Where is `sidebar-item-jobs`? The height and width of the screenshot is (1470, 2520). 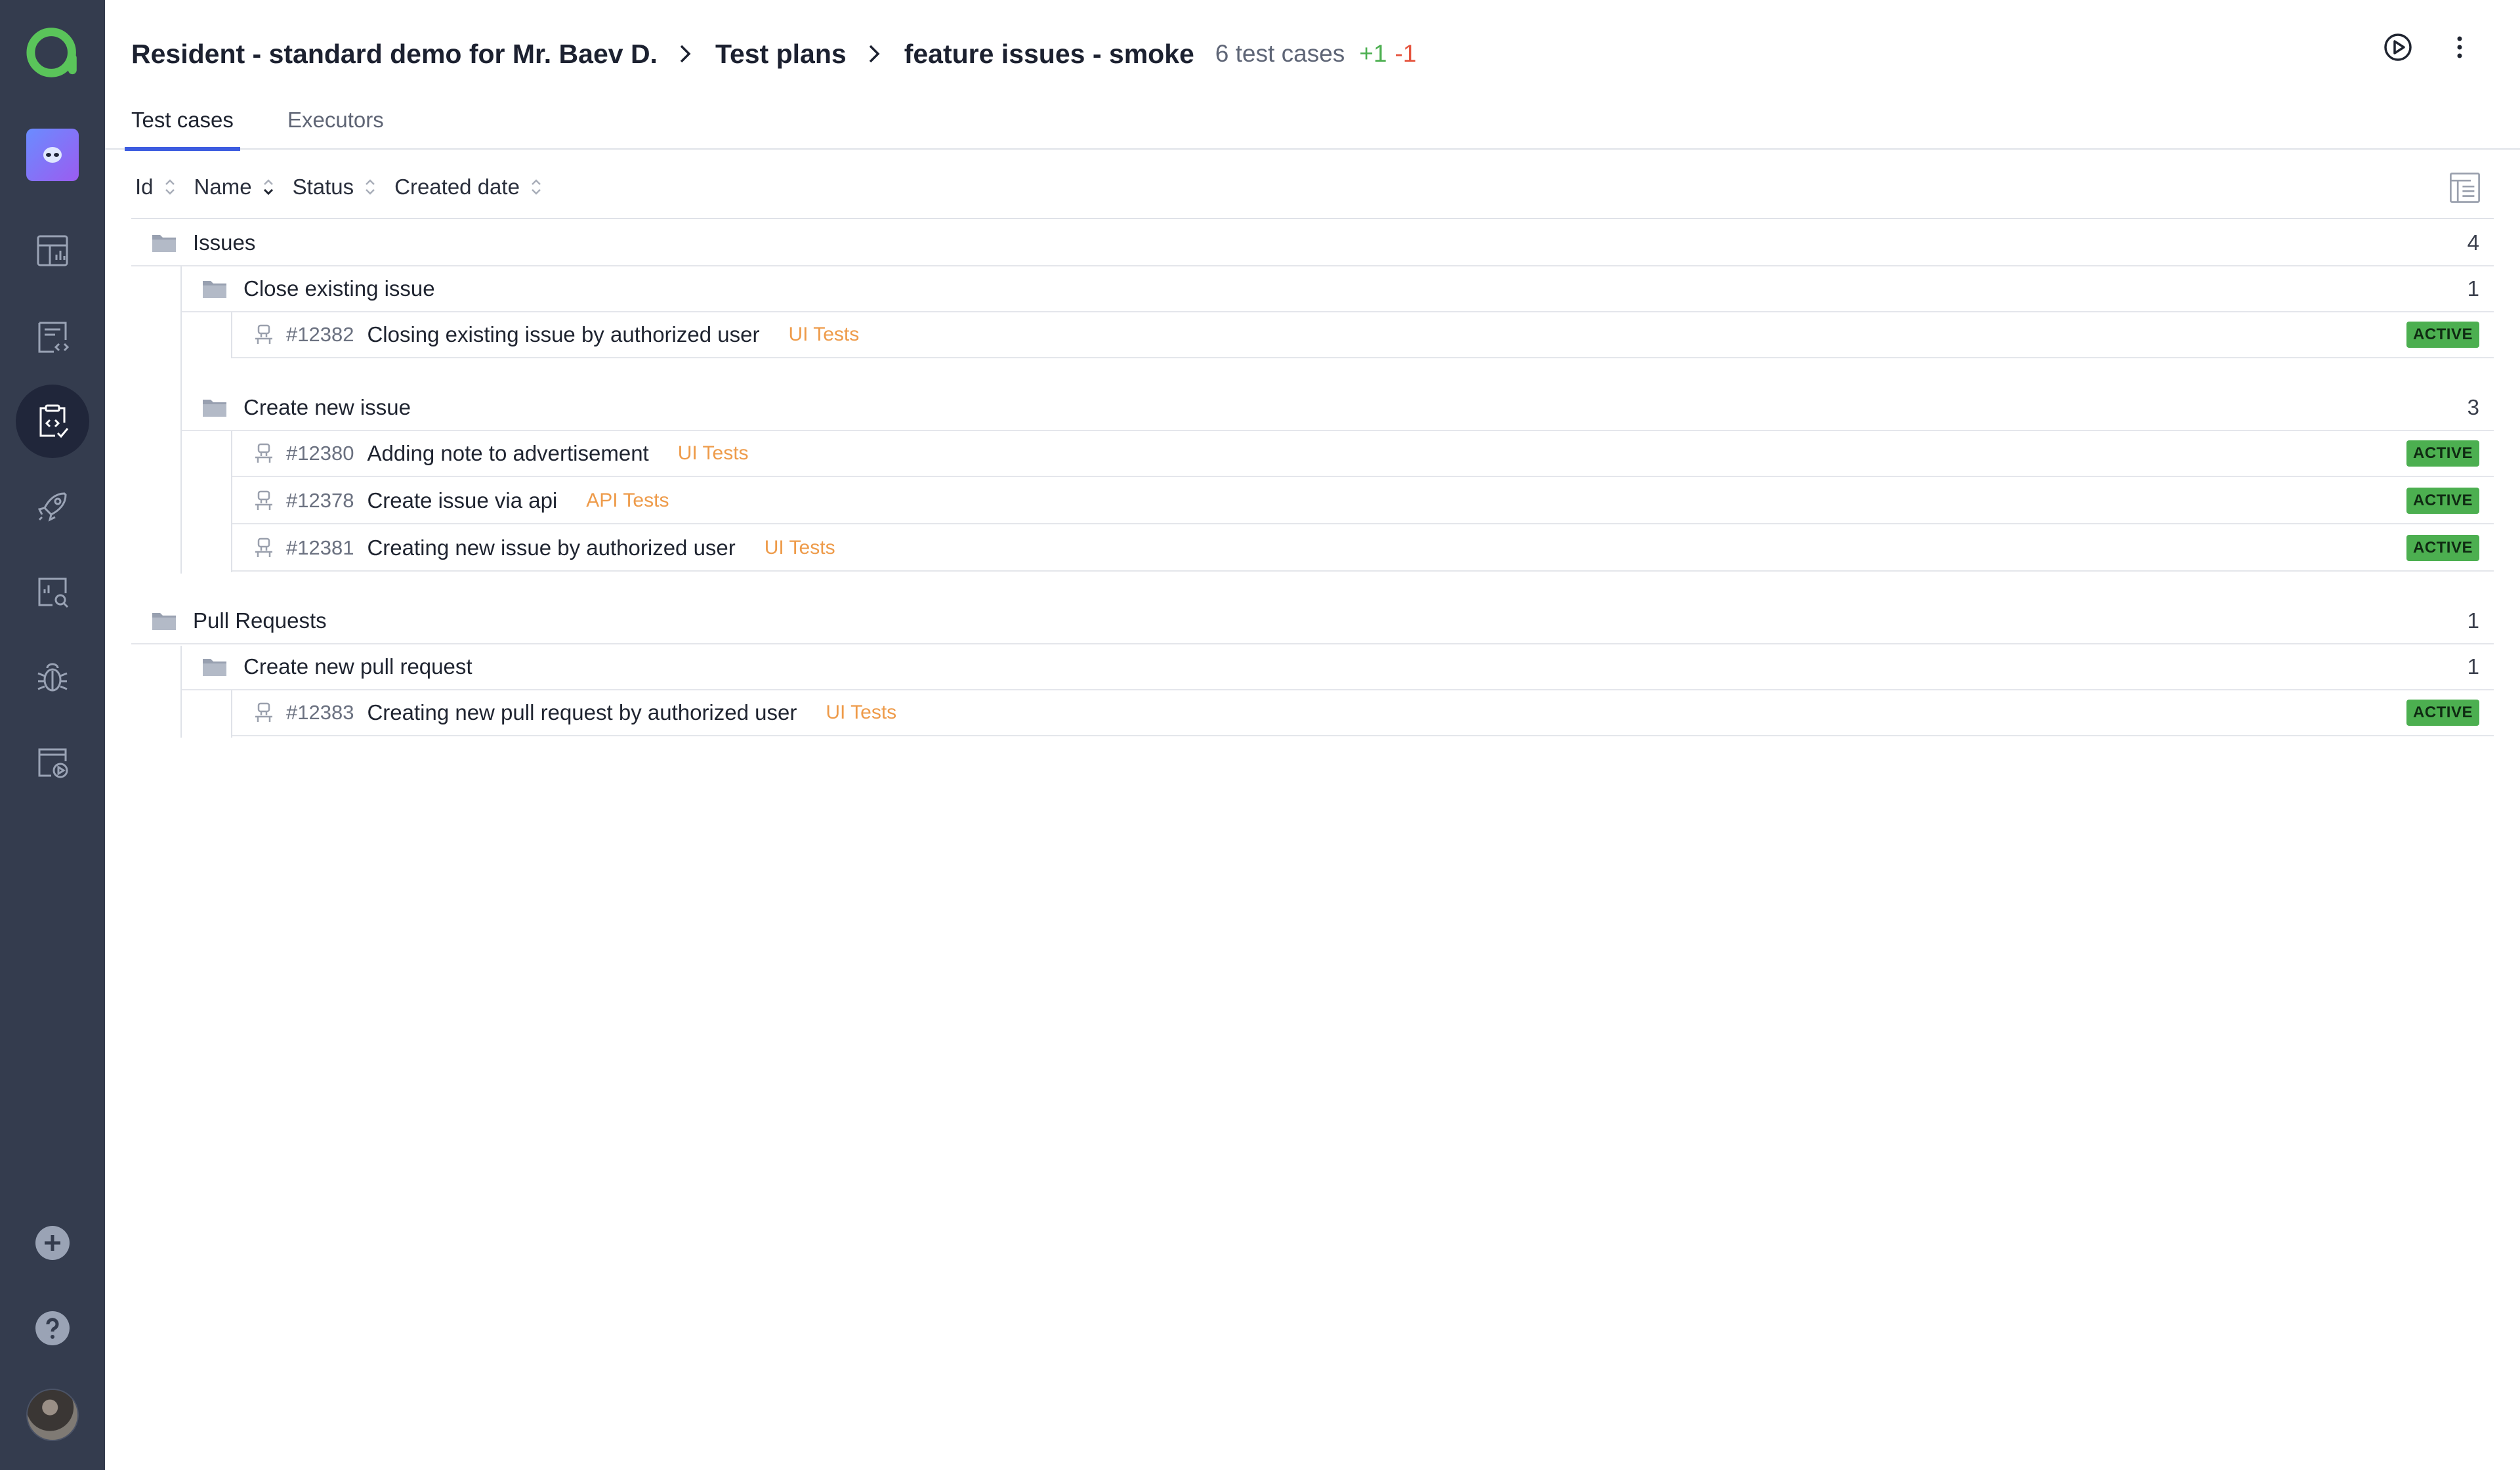 sidebar-item-jobs is located at coordinates (52, 762).